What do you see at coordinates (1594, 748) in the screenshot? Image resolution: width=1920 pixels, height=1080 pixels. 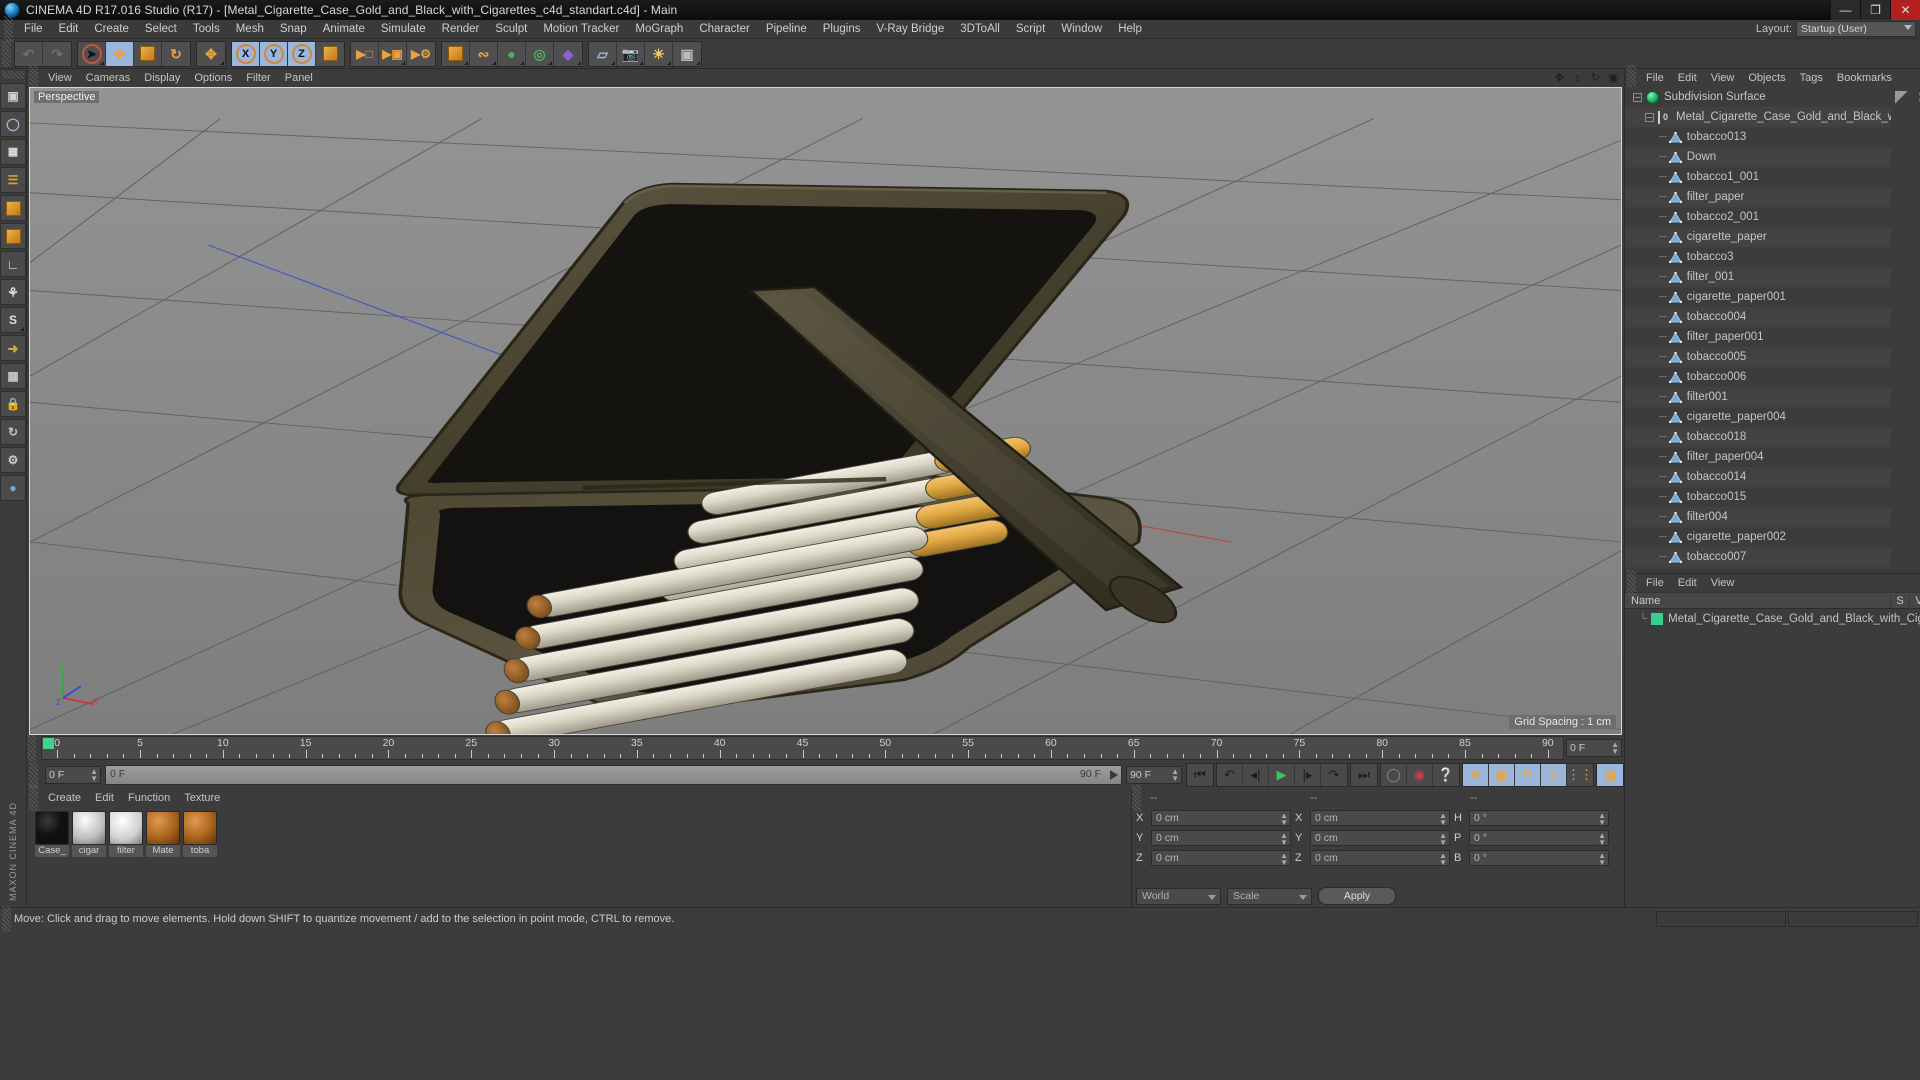 I see `current-frame-field: 0 F ▲ ▼` at bounding box center [1594, 748].